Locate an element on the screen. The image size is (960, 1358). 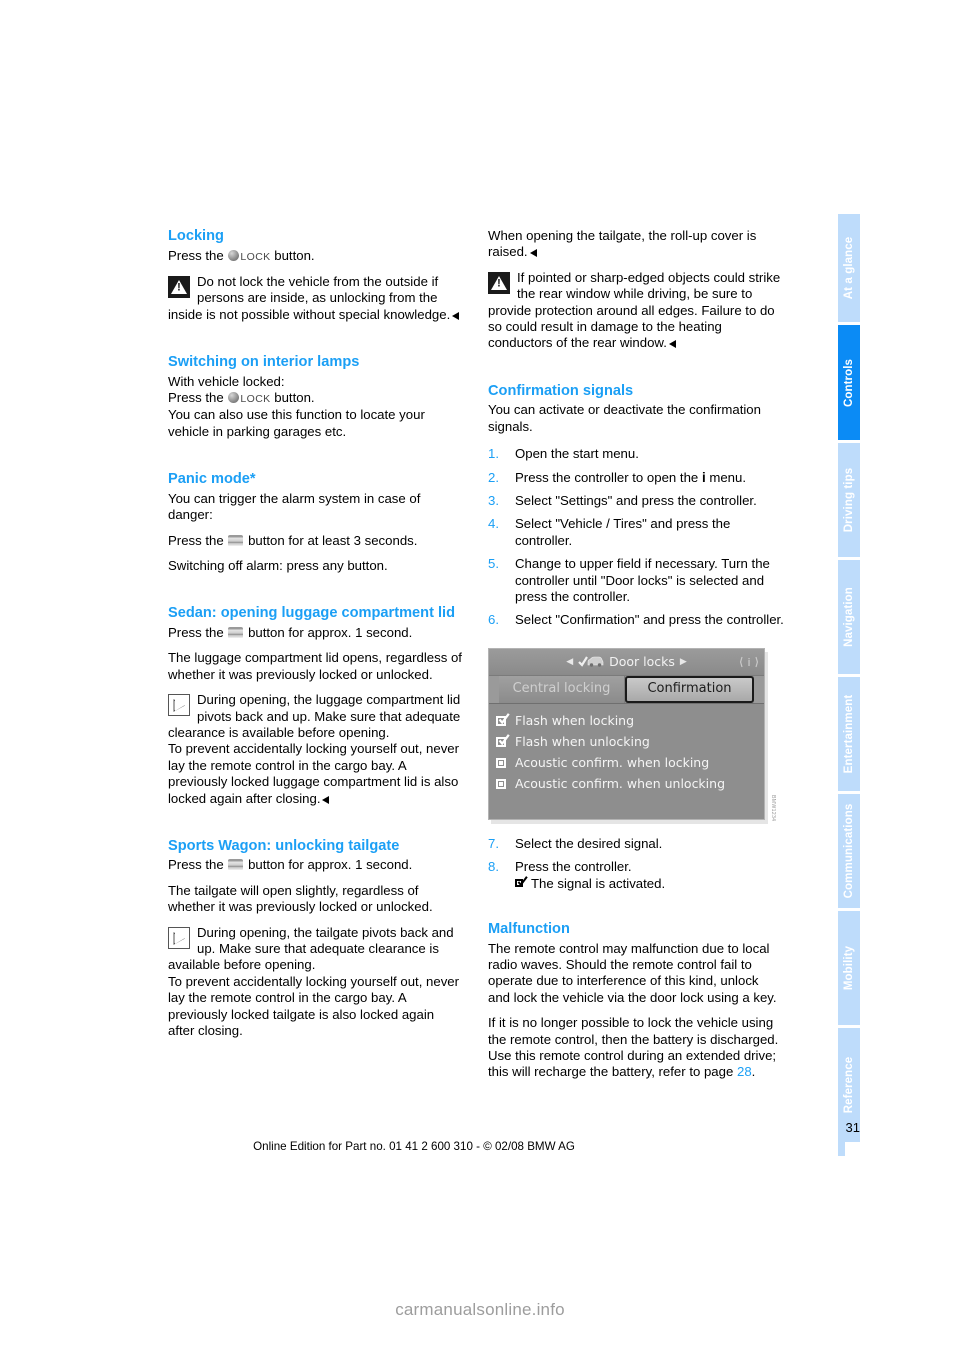
list-item: Flash when locking is located at coordinates (630, 721).